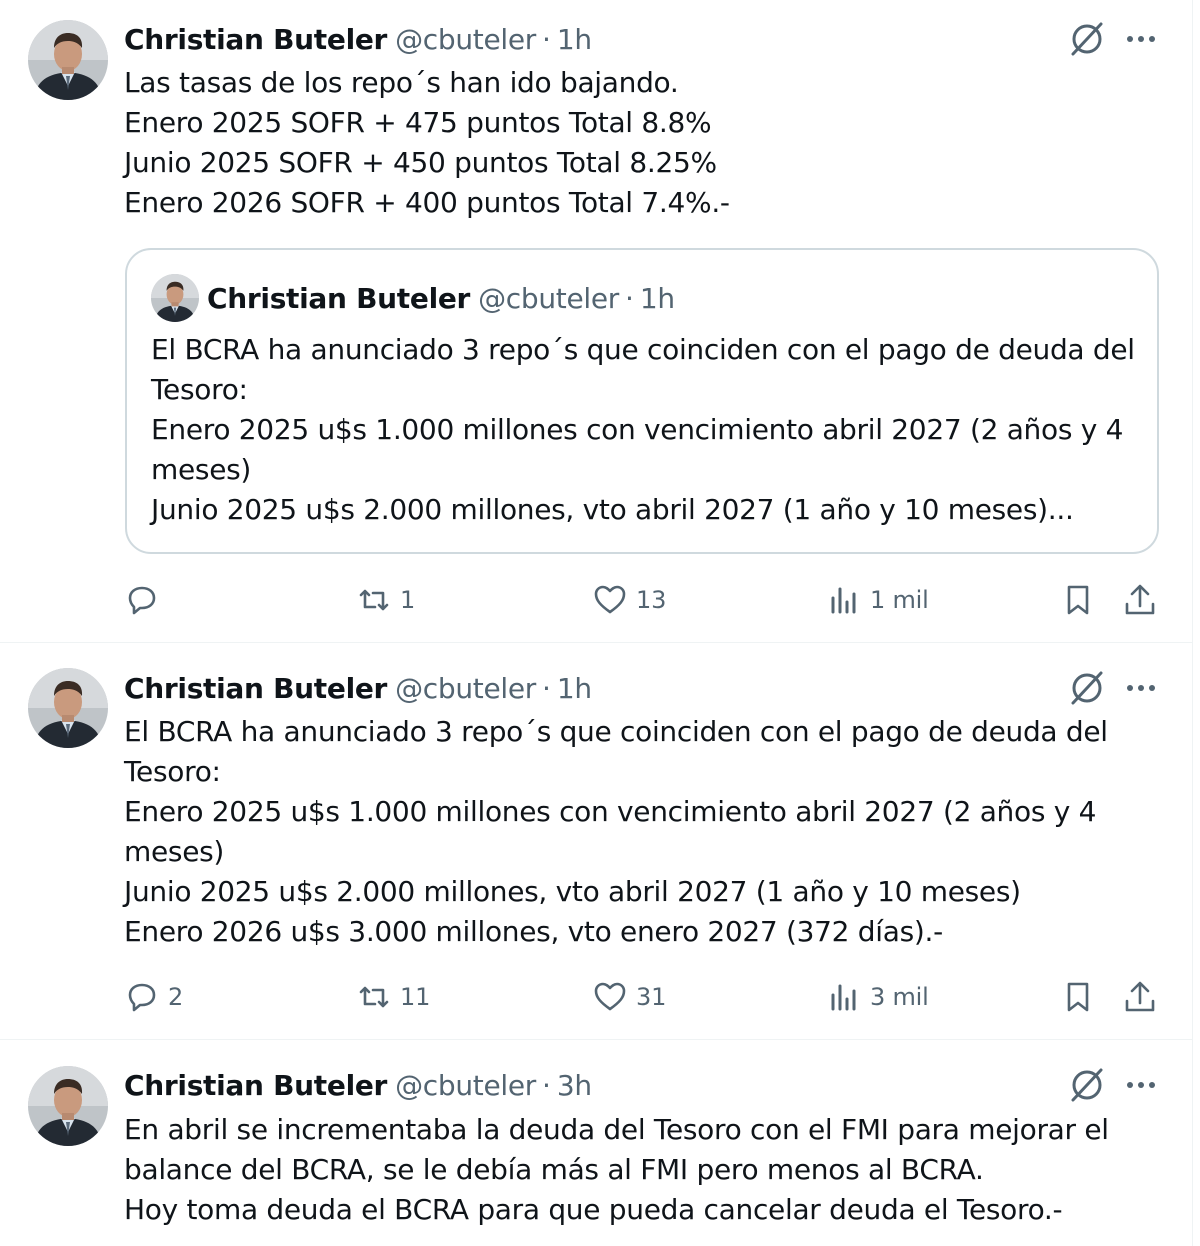 Image resolution: width=1200 pixels, height=1246 pixels. What do you see at coordinates (1196, 623) in the screenshot?
I see `scrollbar` at bounding box center [1196, 623].